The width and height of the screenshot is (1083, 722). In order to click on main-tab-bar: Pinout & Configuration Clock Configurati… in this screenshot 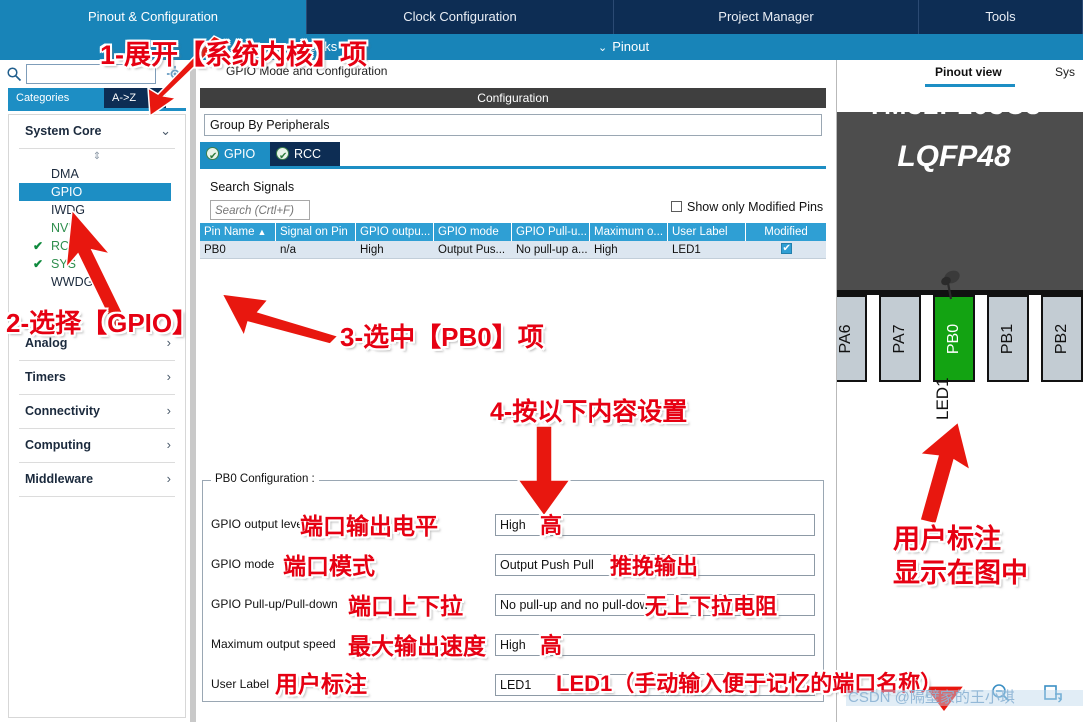, I will do `click(541, 17)`.